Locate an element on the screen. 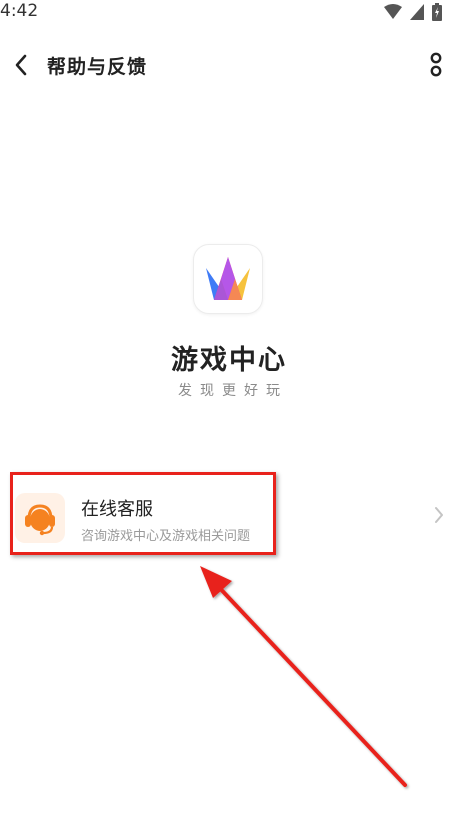 This screenshot has height=820, width=458. status-icons is located at coordinates (413, 12).